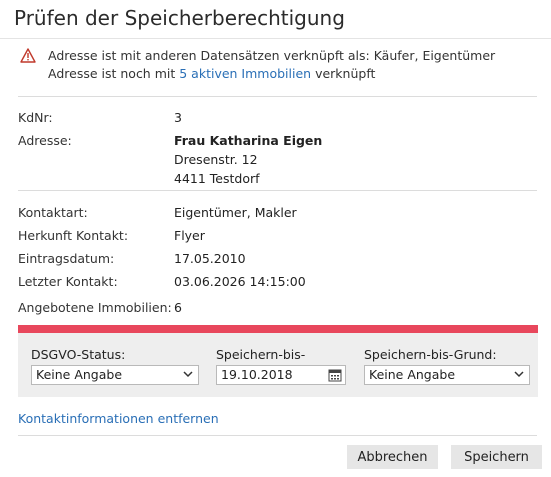  What do you see at coordinates (430, 354) in the screenshot?
I see `speichern-bis-grund-label: Speichern-bis-Grund:` at bounding box center [430, 354].